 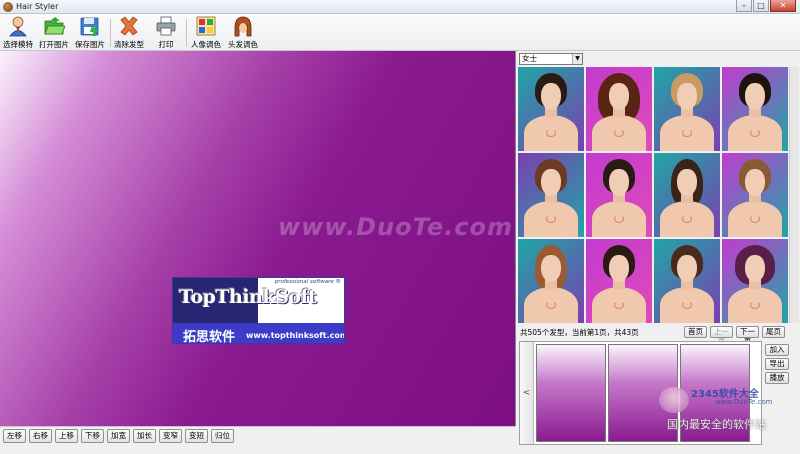 What do you see at coordinates (258, 435) in the screenshot?
I see `adjust-controls: 左移 右移 上移 下移 加宽 加长 变窄 变短 归位` at bounding box center [258, 435].